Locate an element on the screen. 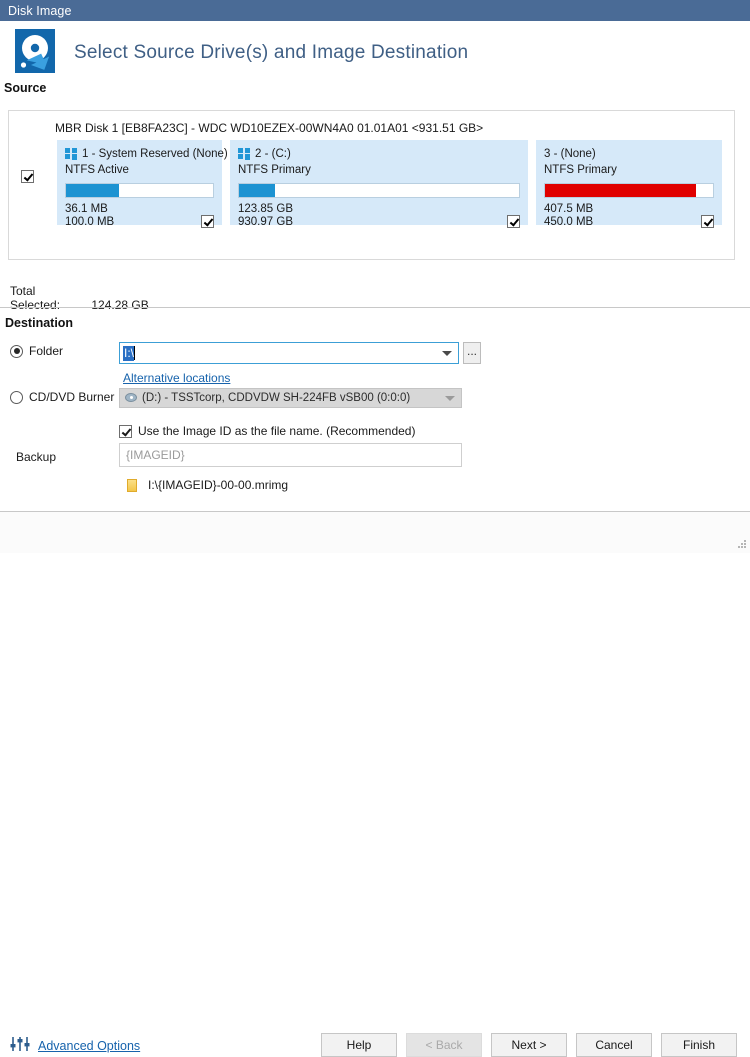  advanced-options: Advanced Options is located at coordinates (75, 1045).